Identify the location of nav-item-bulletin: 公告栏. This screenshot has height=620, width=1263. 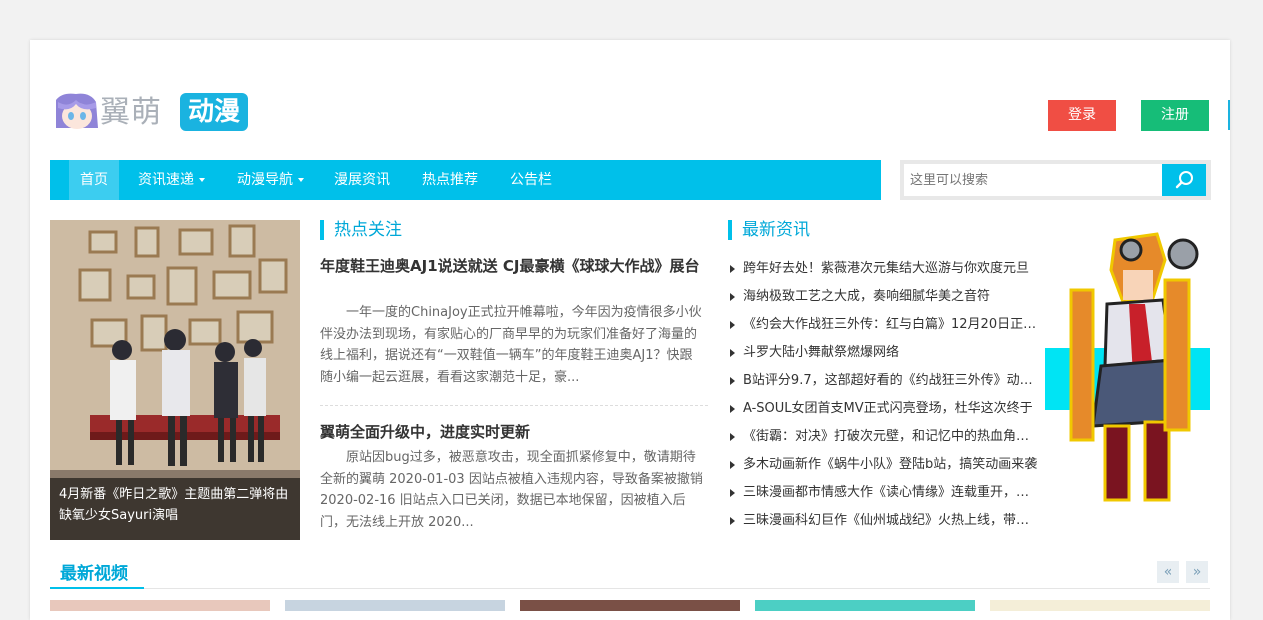
(531, 180).